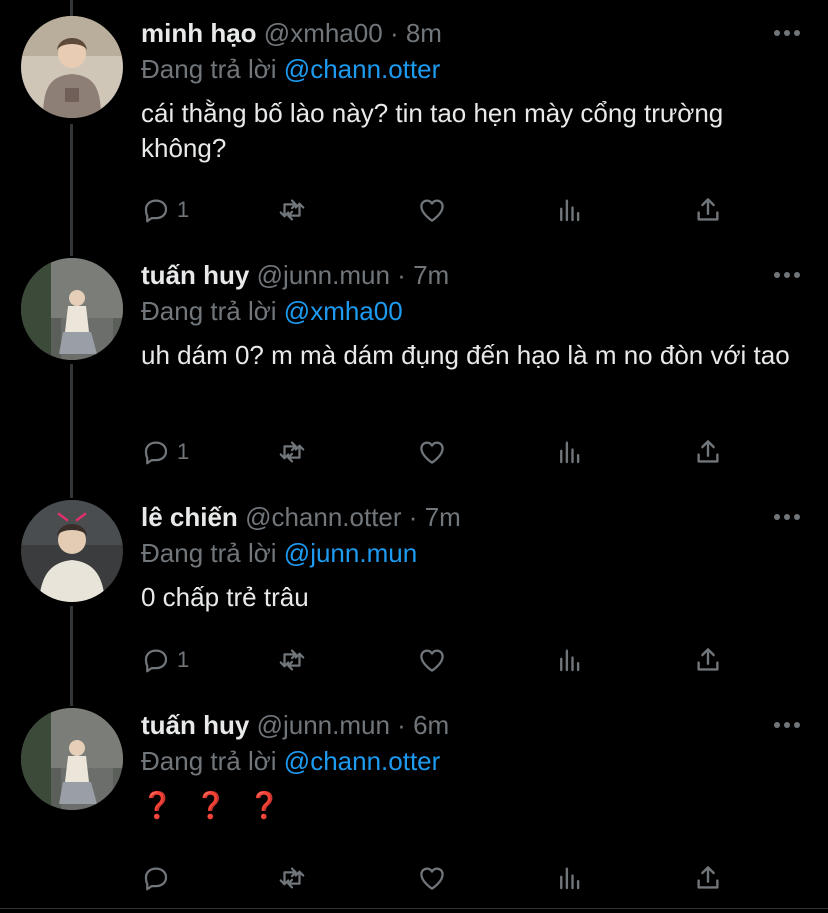 The width and height of the screenshot is (828, 913). Describe the element at coordinates (350, 553) in the screenshot. I see `replying-mention: @junn.mun` at that location.